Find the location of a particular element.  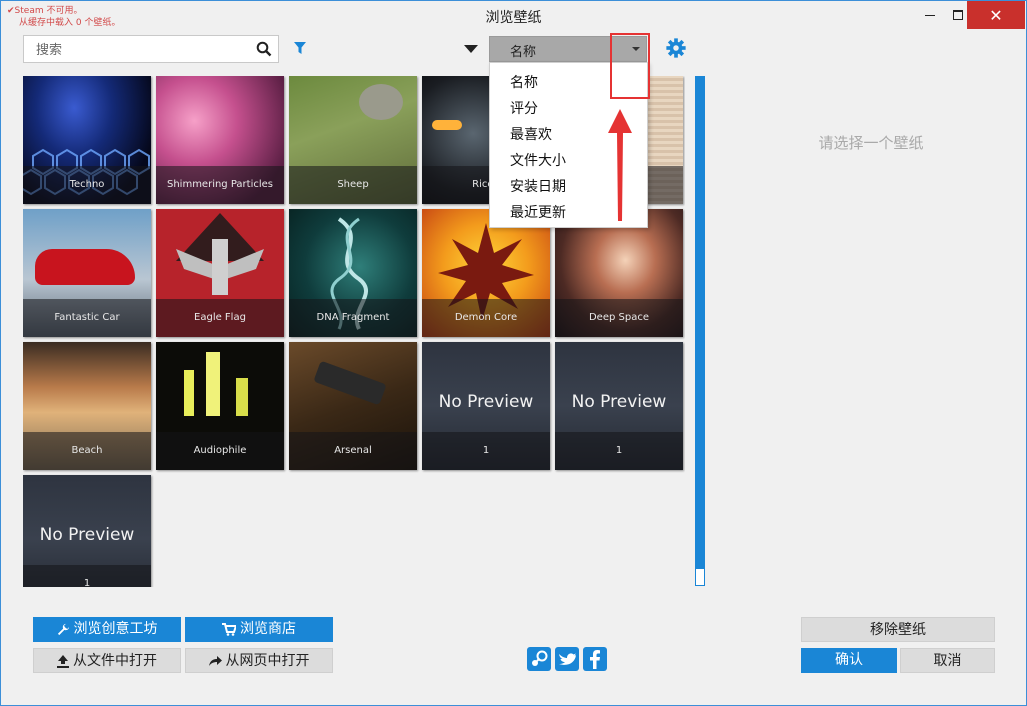

wallpaper-tile: Fantastic Car is located at coordinates (87, 273).